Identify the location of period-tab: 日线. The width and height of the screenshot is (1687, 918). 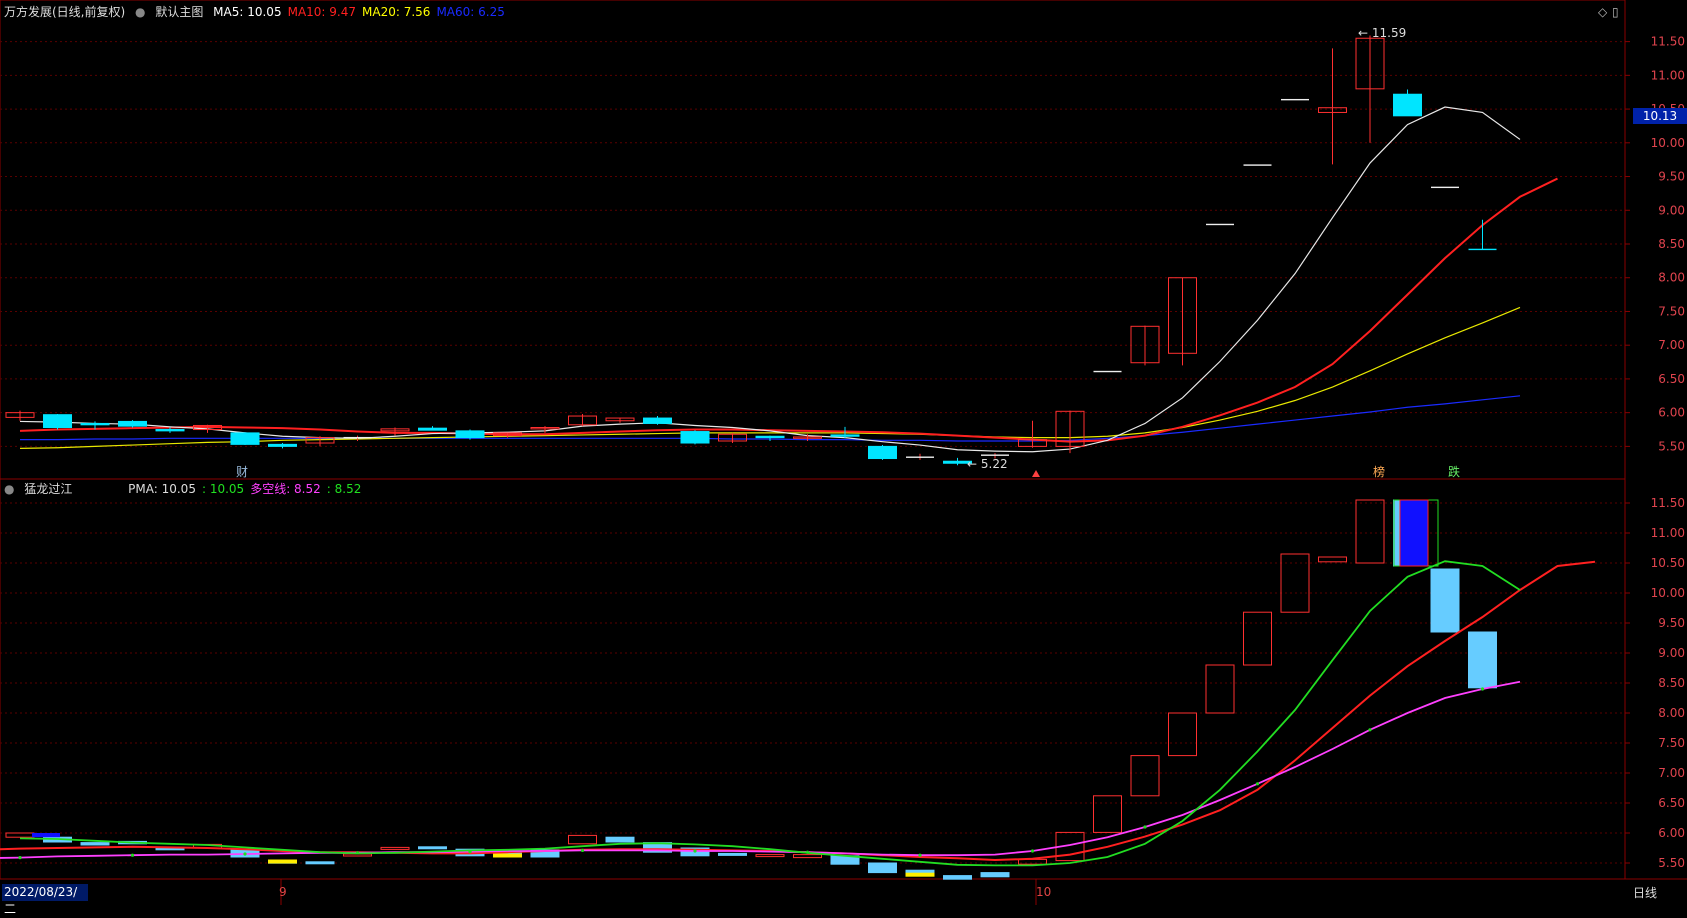
(1645, 892).